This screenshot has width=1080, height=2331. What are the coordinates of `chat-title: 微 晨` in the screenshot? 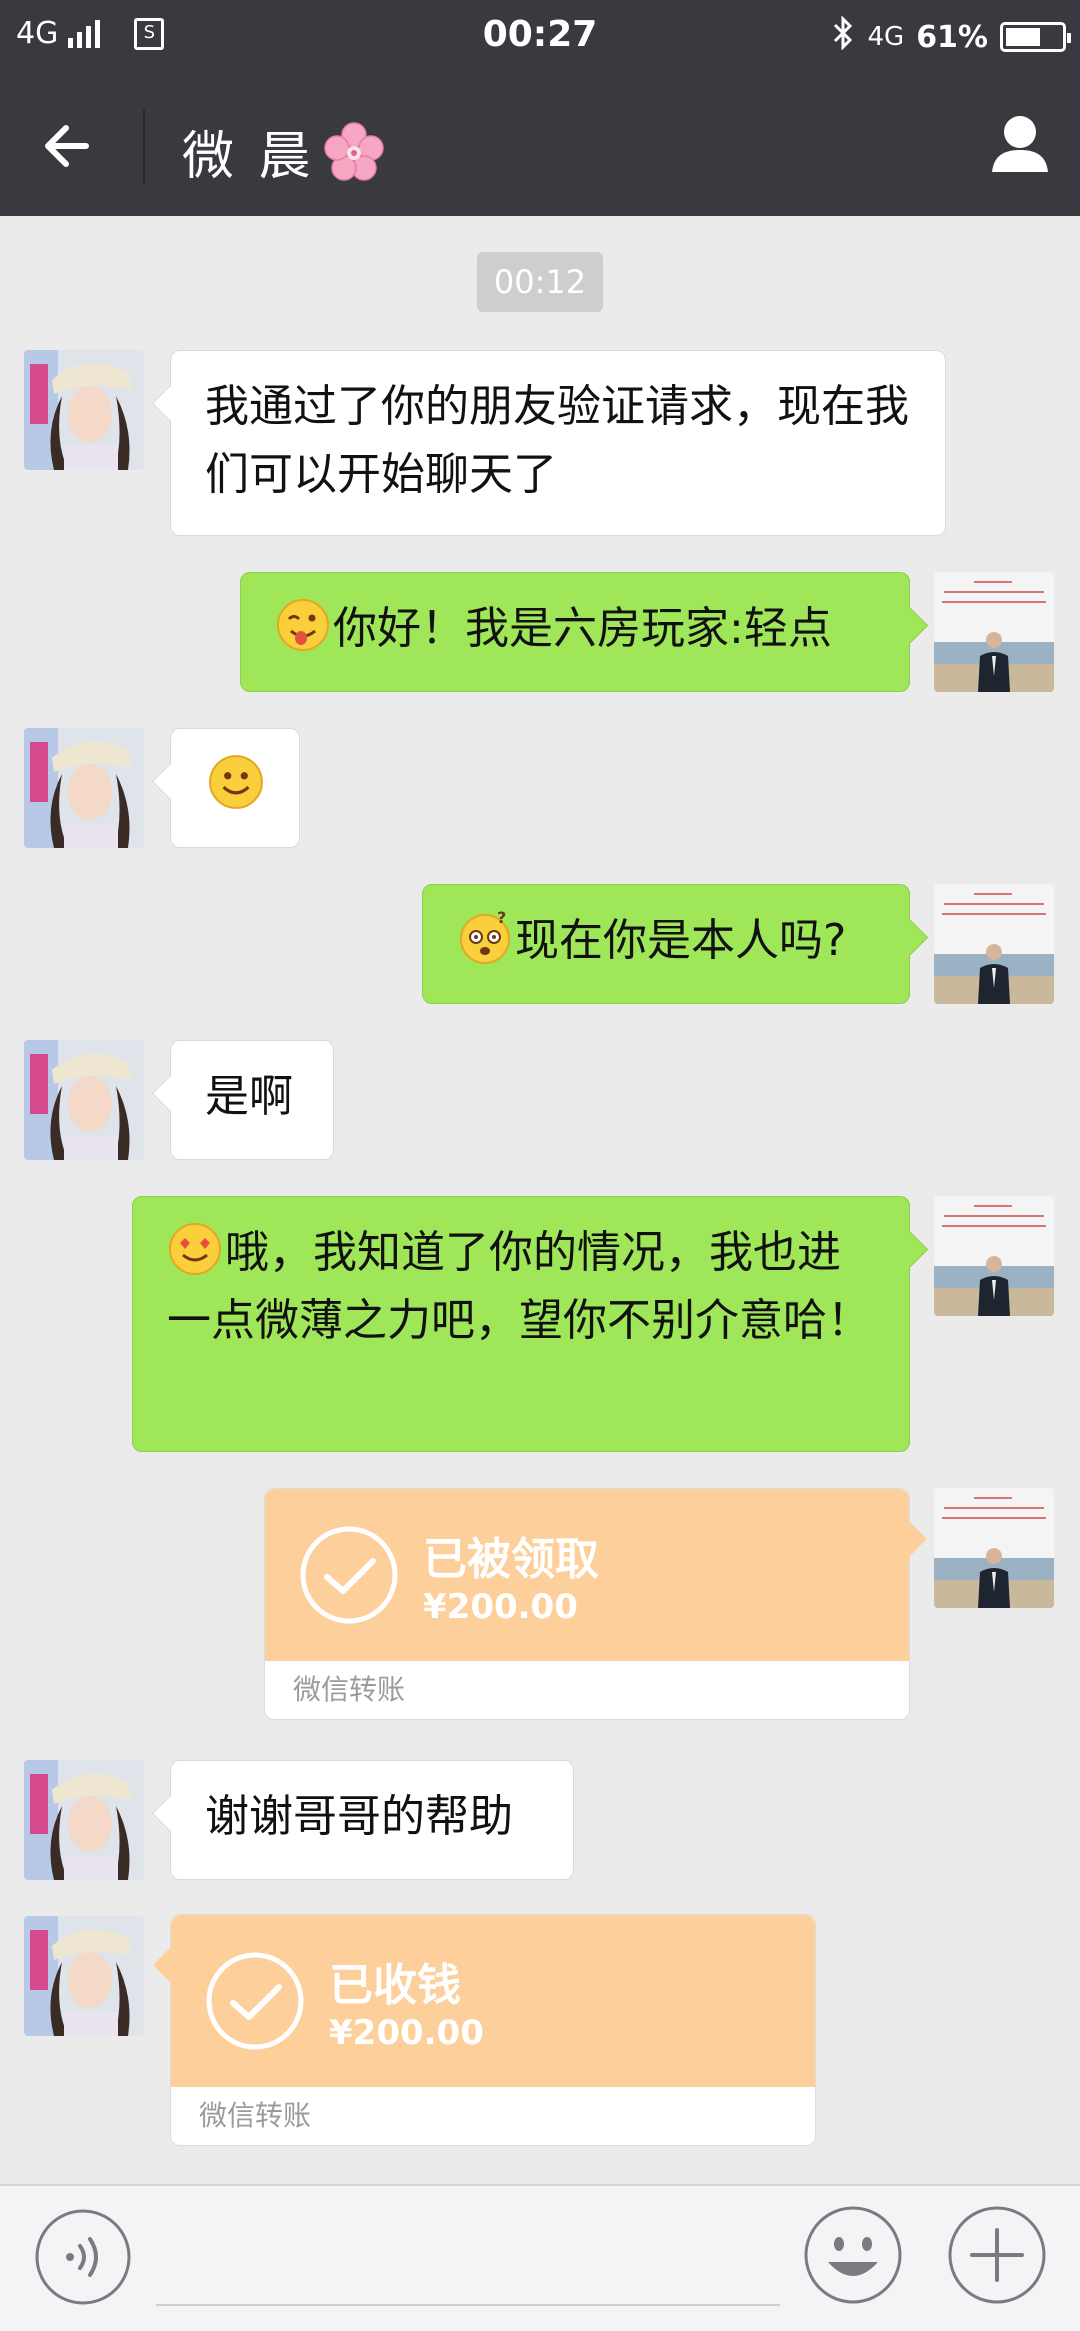 It's located at (283, 151).